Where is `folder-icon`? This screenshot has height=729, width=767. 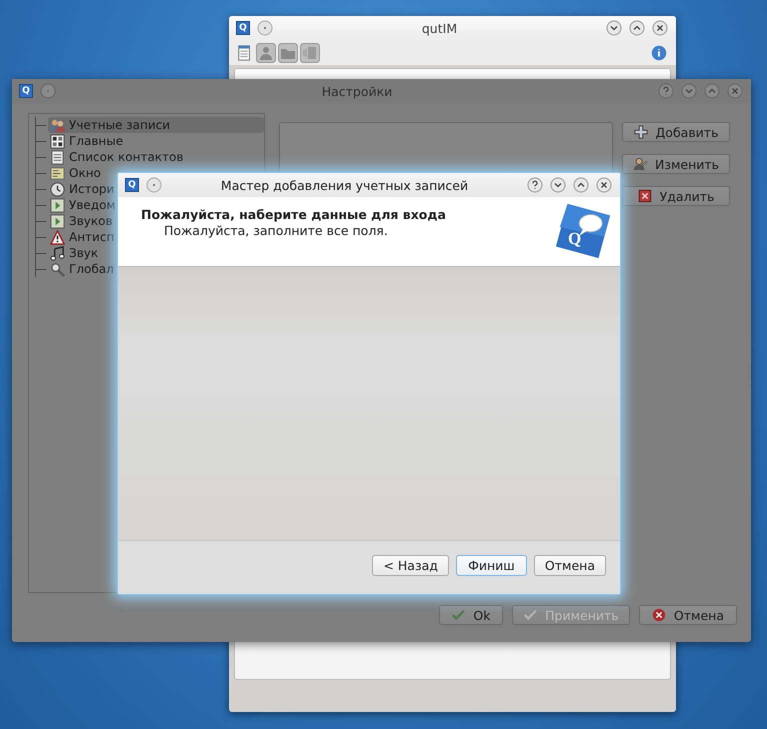
folder-icon is located at coordinates (288, 52).